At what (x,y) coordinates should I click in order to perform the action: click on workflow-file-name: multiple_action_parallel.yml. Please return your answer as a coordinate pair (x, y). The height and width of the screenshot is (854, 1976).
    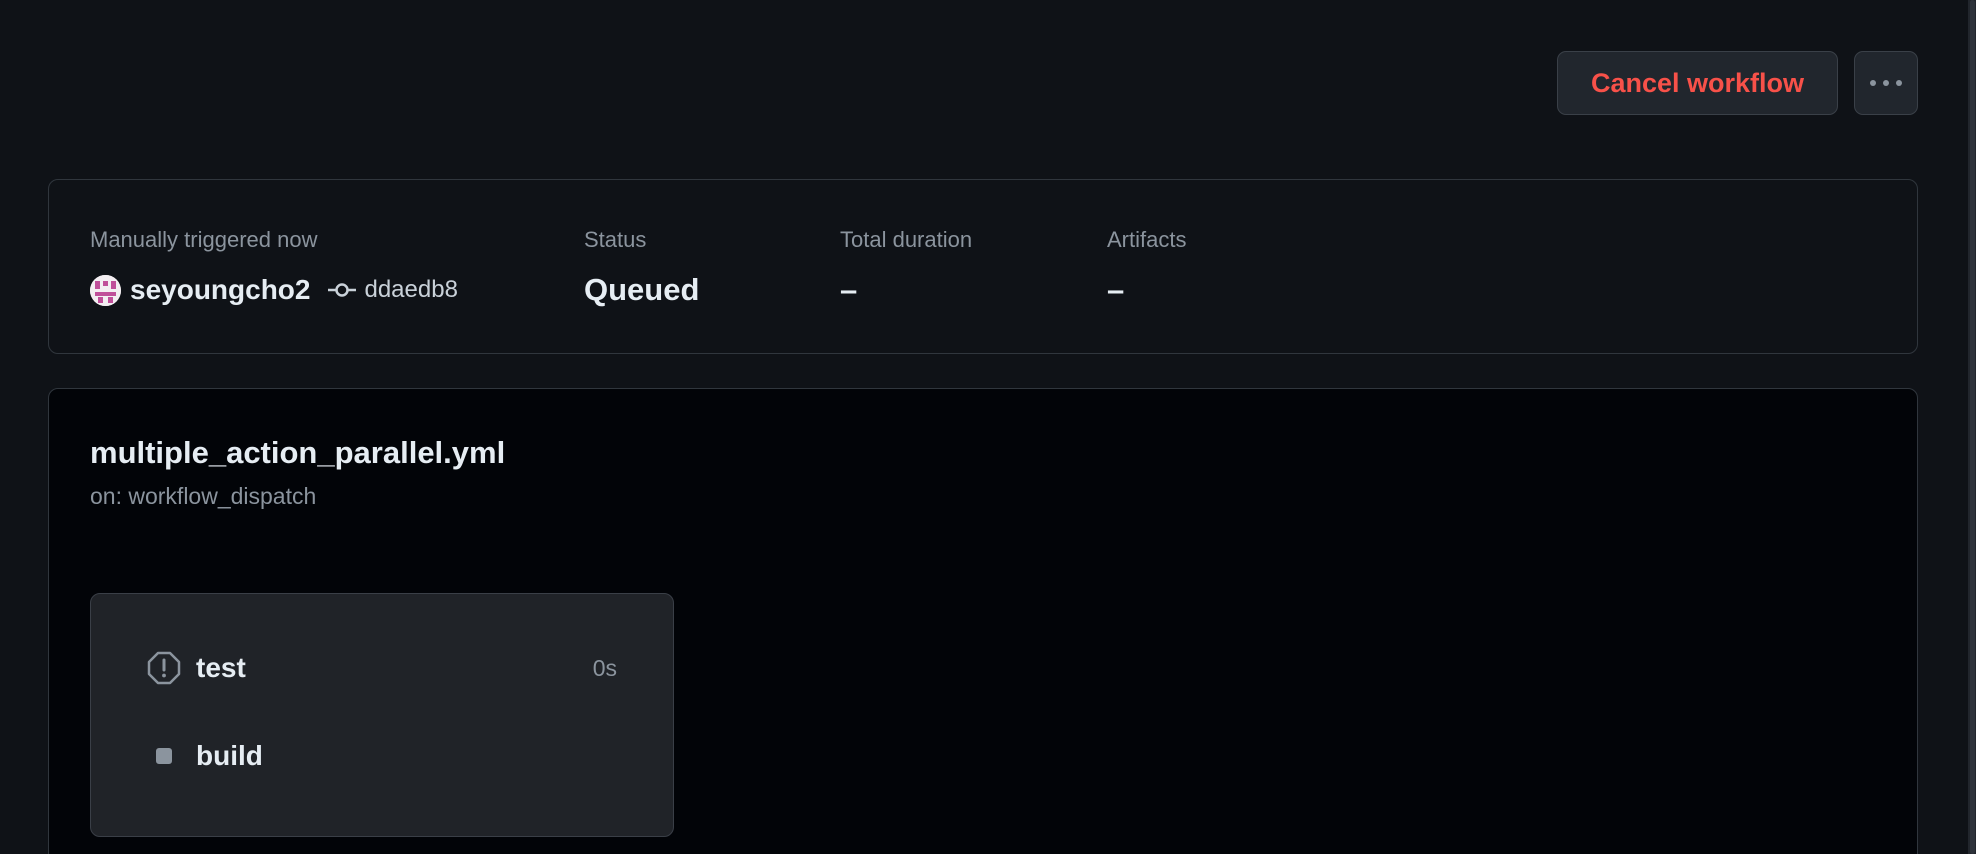
    Looking at the image, I should click on (297, 453).